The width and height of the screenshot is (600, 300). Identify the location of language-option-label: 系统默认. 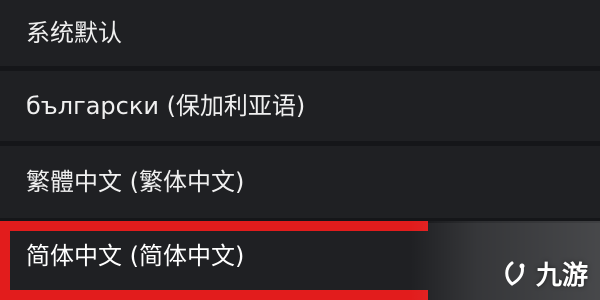
(74, 33).